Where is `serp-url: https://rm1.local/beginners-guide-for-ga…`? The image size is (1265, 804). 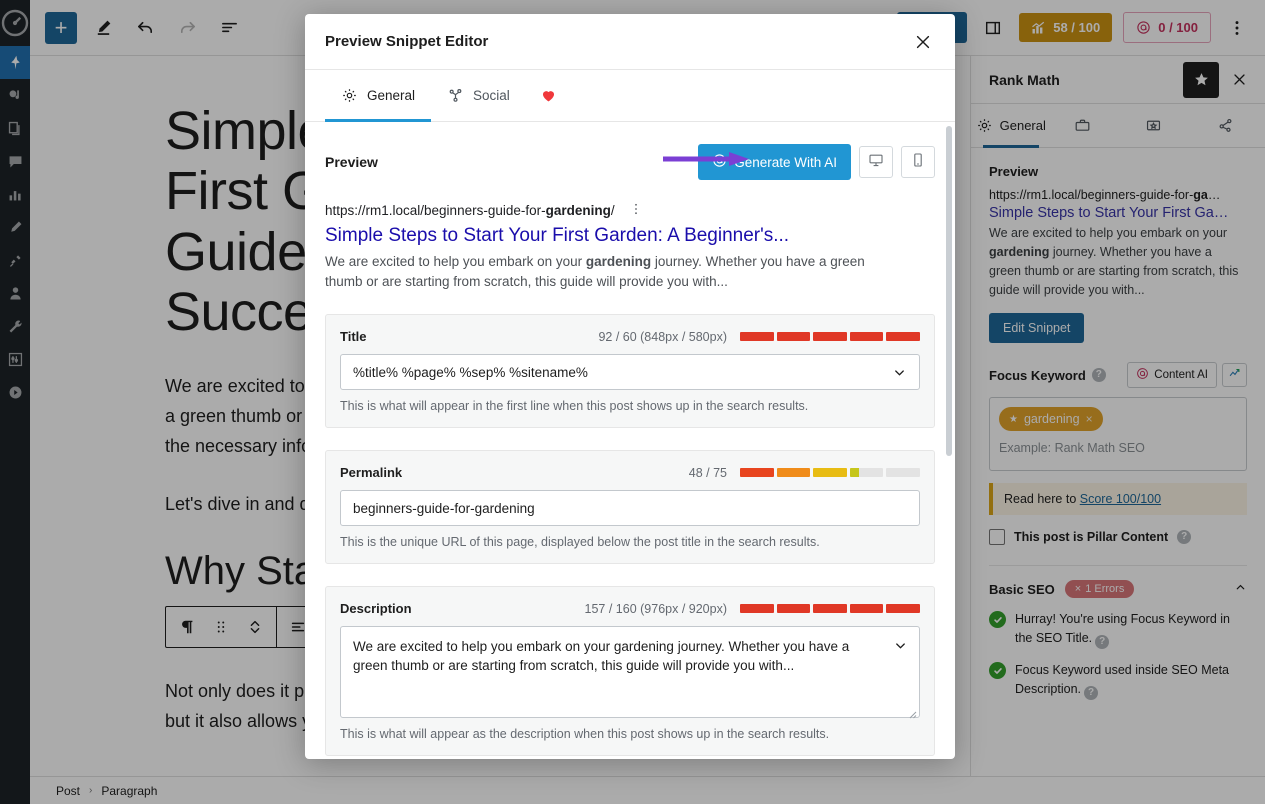 serp-url: https://rm1.local/beginners-guide-for-ga… is located at coordinates (470, 210).